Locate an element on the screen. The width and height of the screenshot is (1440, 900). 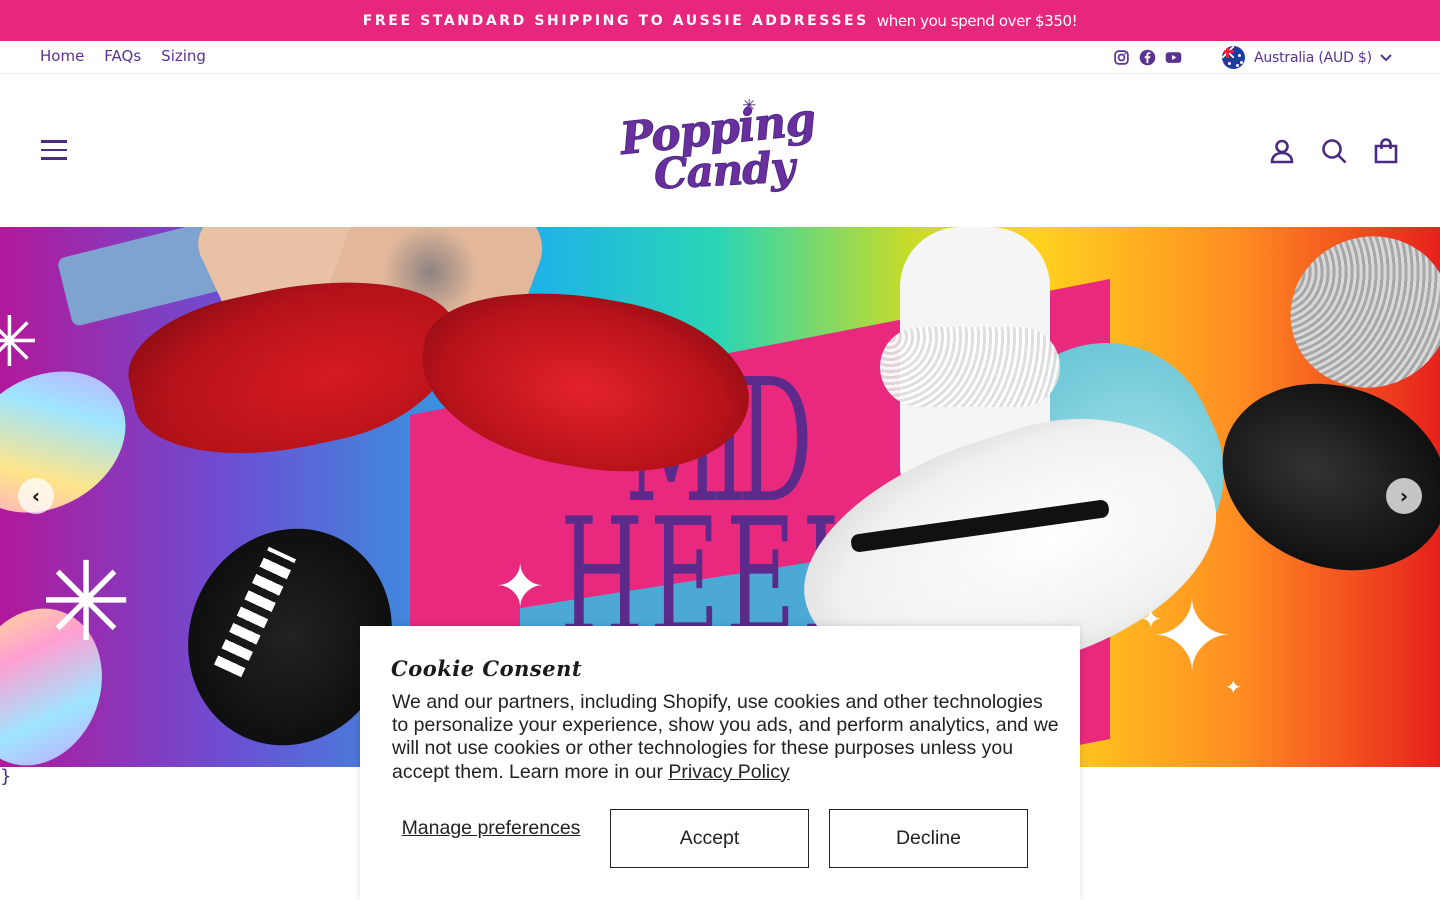
facebook-icon is located at coordinates (1147, 57).